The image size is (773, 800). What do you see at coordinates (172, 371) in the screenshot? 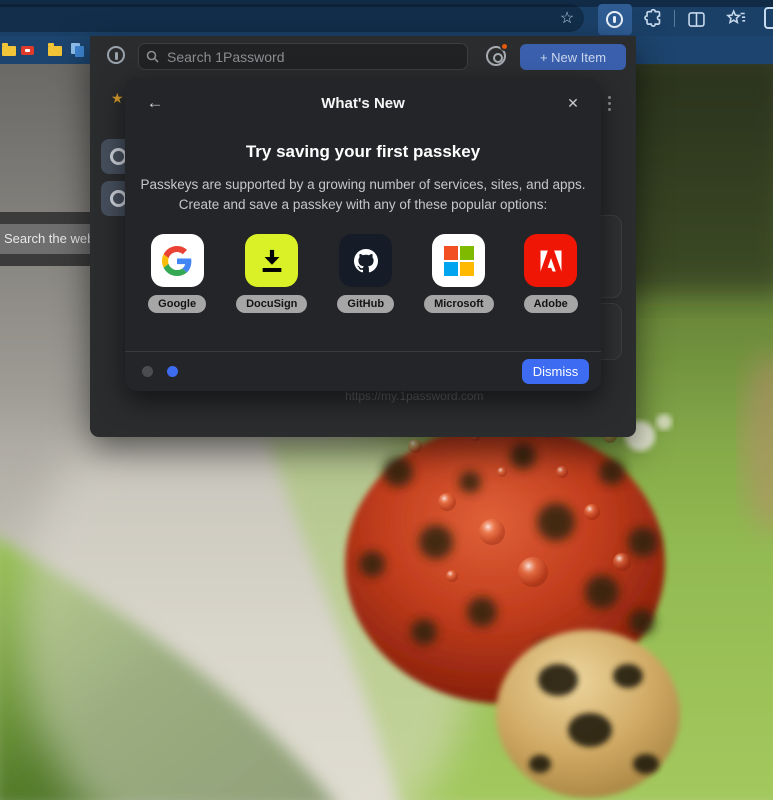
I see `page-dot-active` at bounding box center [172, 371].